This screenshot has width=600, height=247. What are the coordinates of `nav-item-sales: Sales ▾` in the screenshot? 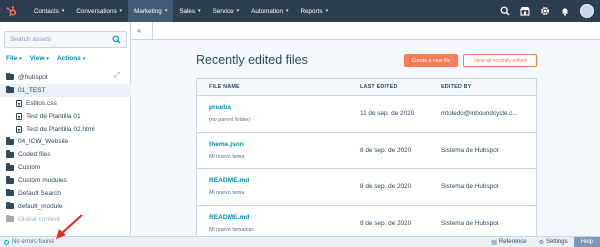 It's located at (189, 11).